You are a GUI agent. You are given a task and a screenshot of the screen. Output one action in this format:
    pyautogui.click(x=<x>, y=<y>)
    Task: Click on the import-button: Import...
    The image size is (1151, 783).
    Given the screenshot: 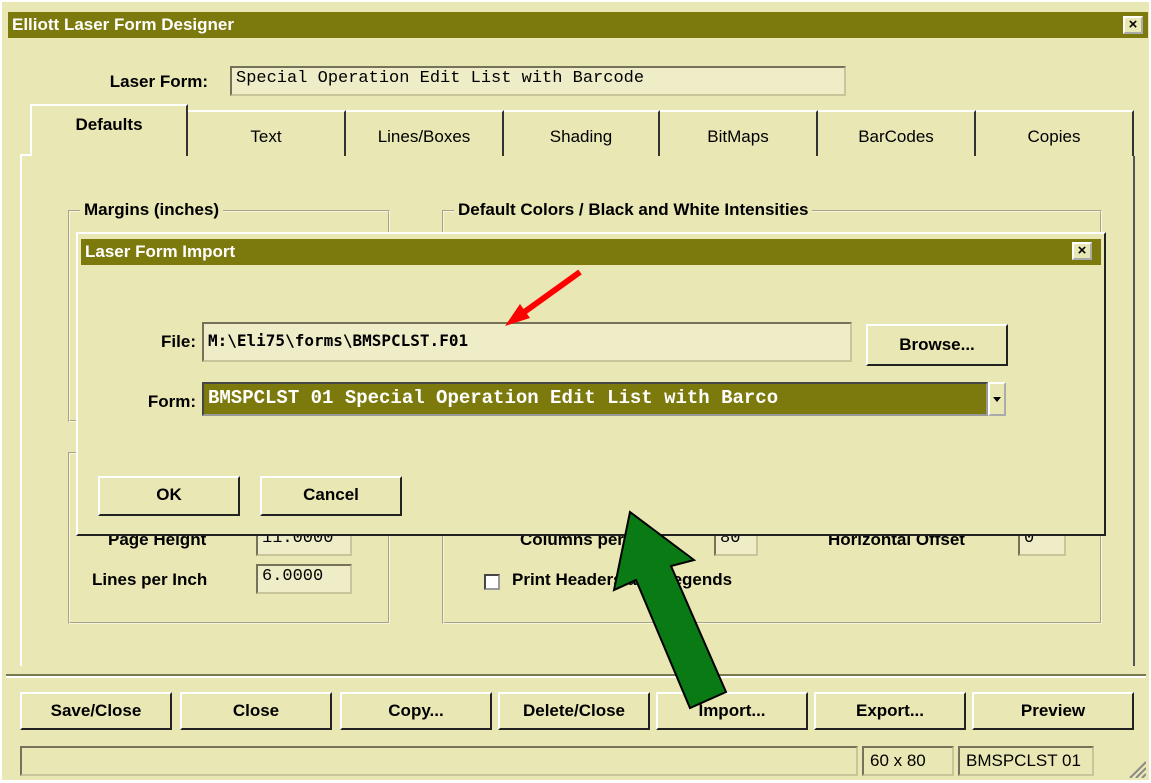 What is the action you would take?
    pyautogui.click(x=732, y=711)
    